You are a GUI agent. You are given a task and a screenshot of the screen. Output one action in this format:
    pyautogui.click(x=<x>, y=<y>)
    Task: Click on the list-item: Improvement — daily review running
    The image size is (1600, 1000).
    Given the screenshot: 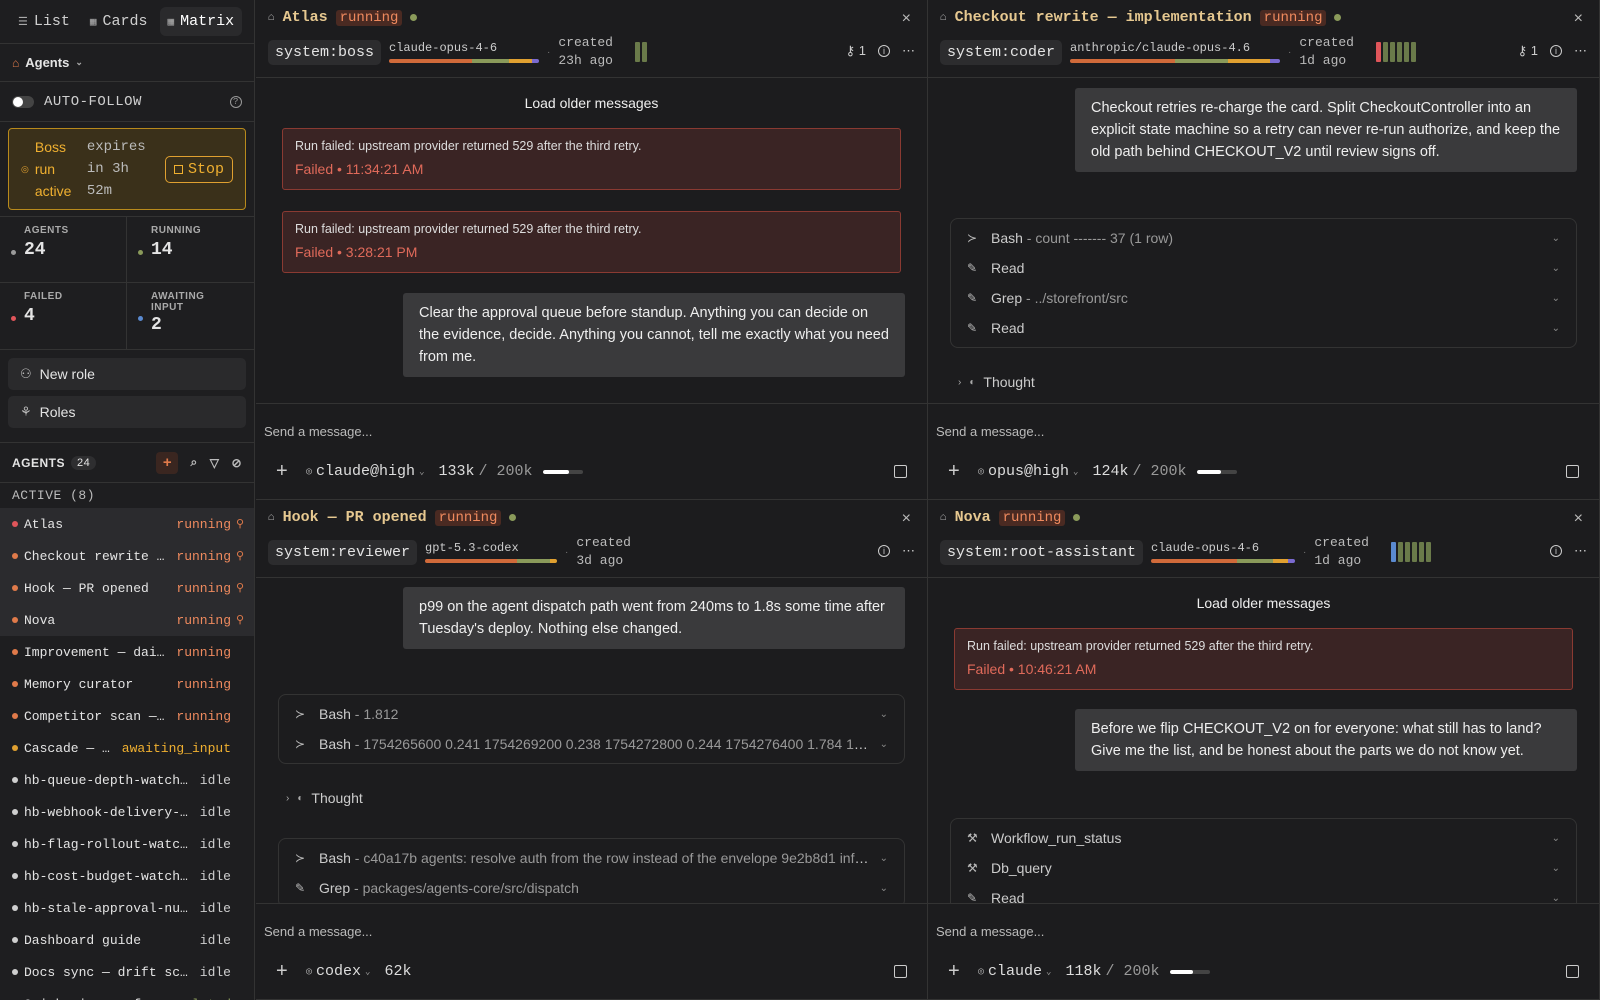 What is the action you would take?
    pyautogui.click(x=127, y=652)
    